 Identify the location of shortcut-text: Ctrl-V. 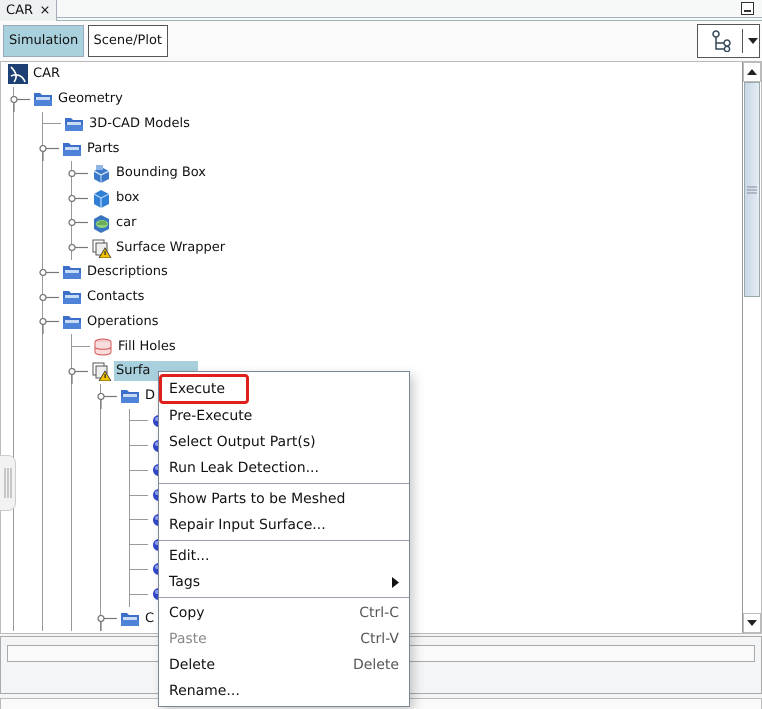
(379, 639).